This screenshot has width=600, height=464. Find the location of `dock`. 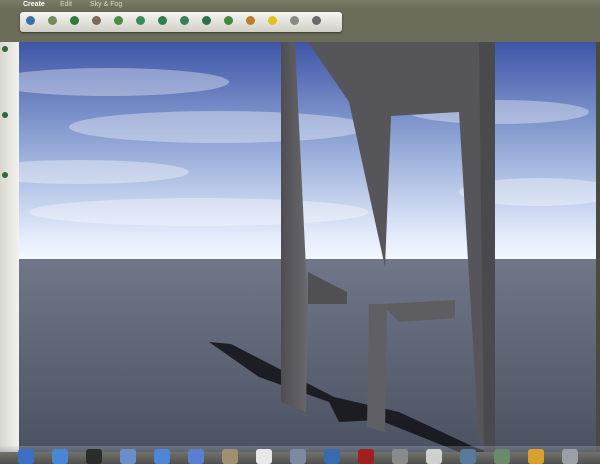

dock is located at coordinates (300, 455).